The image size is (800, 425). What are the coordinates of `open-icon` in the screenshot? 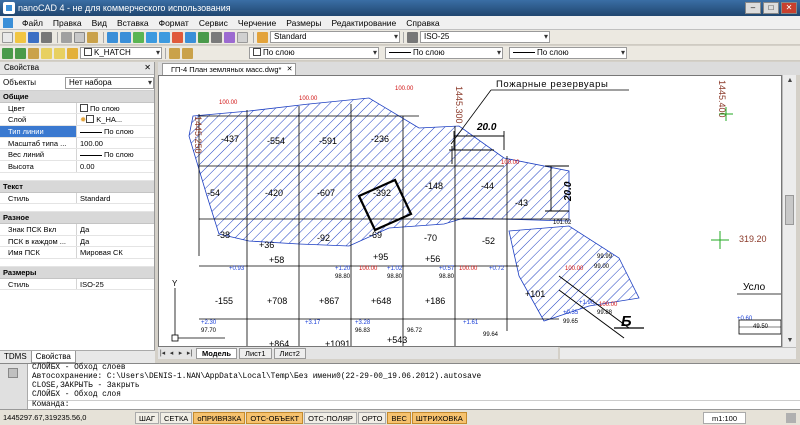 It's located at (20, 37).